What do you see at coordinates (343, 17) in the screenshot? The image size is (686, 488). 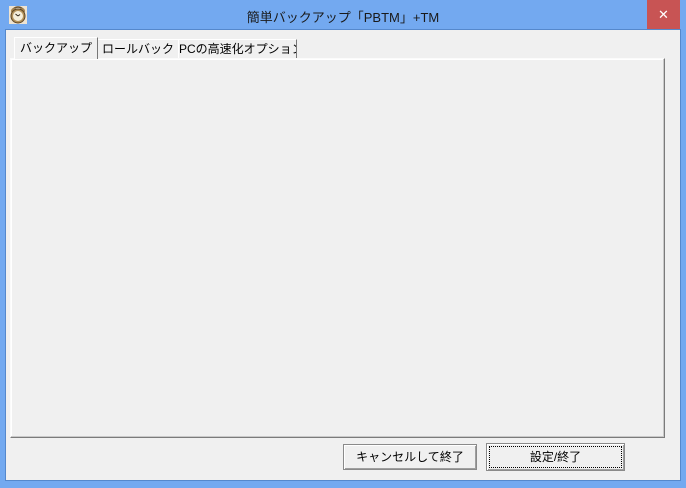 I see `window-title: 簡単バックアップ「PBTM」+TM` at bounding box center [343, 17].